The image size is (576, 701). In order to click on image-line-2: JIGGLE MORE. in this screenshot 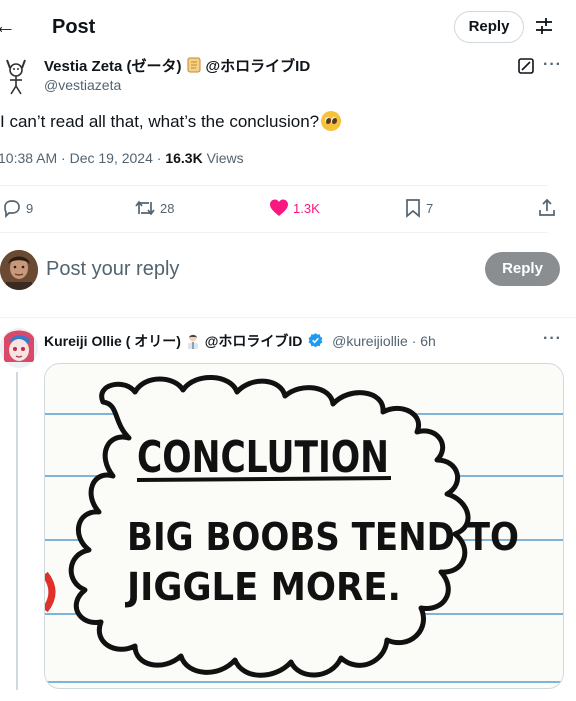, I will do `click(262, 587)`.